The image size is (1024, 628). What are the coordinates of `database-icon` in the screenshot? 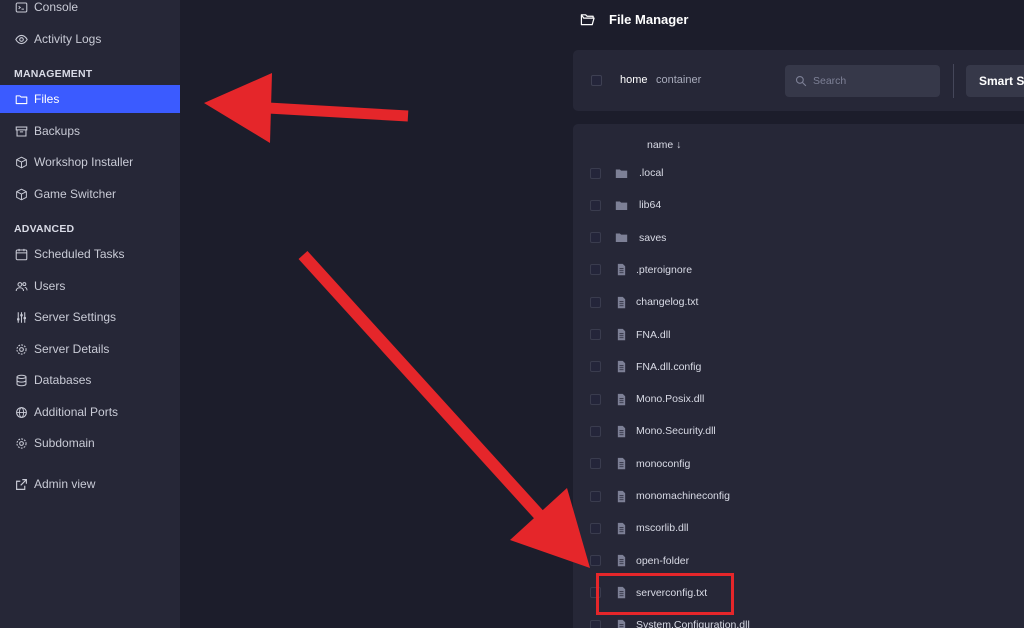 It's located at (21, 380).